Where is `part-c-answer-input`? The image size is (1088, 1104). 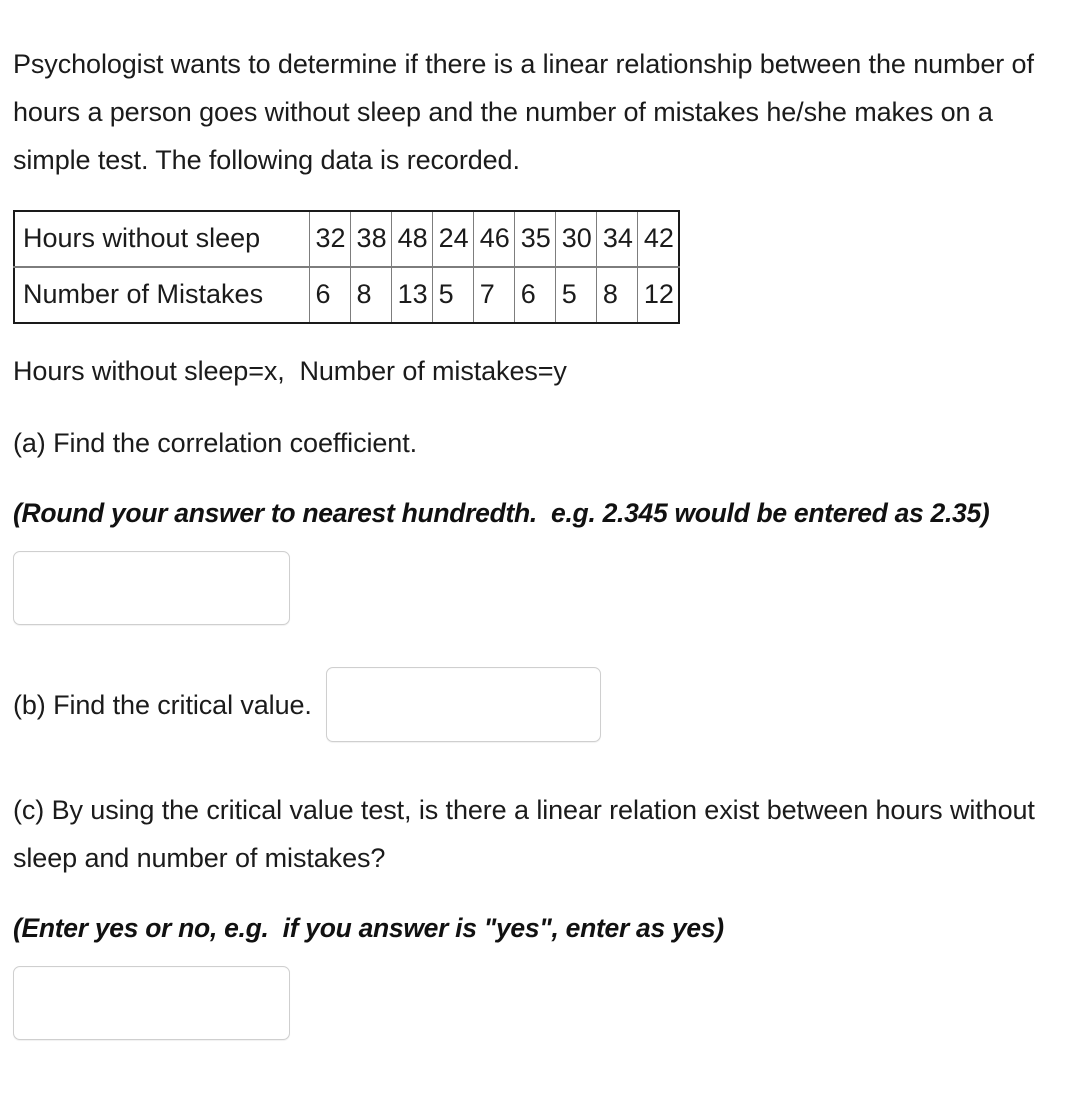 part-c-answer-input is located at coordinates (151, 1003).